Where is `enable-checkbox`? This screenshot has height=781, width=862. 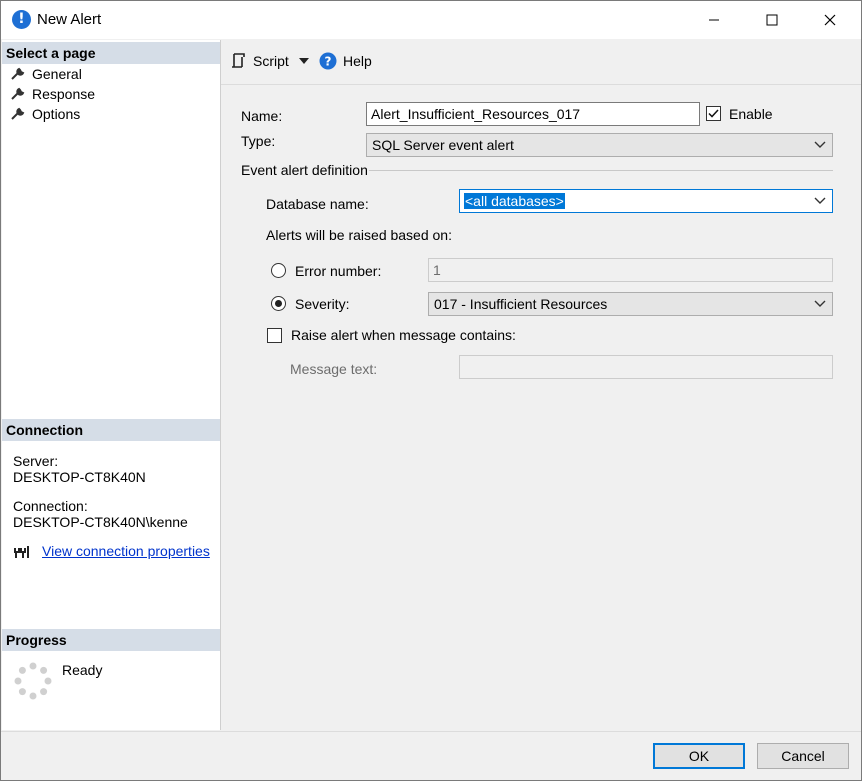
enable-checkbox is located at coordinates (713, 113).